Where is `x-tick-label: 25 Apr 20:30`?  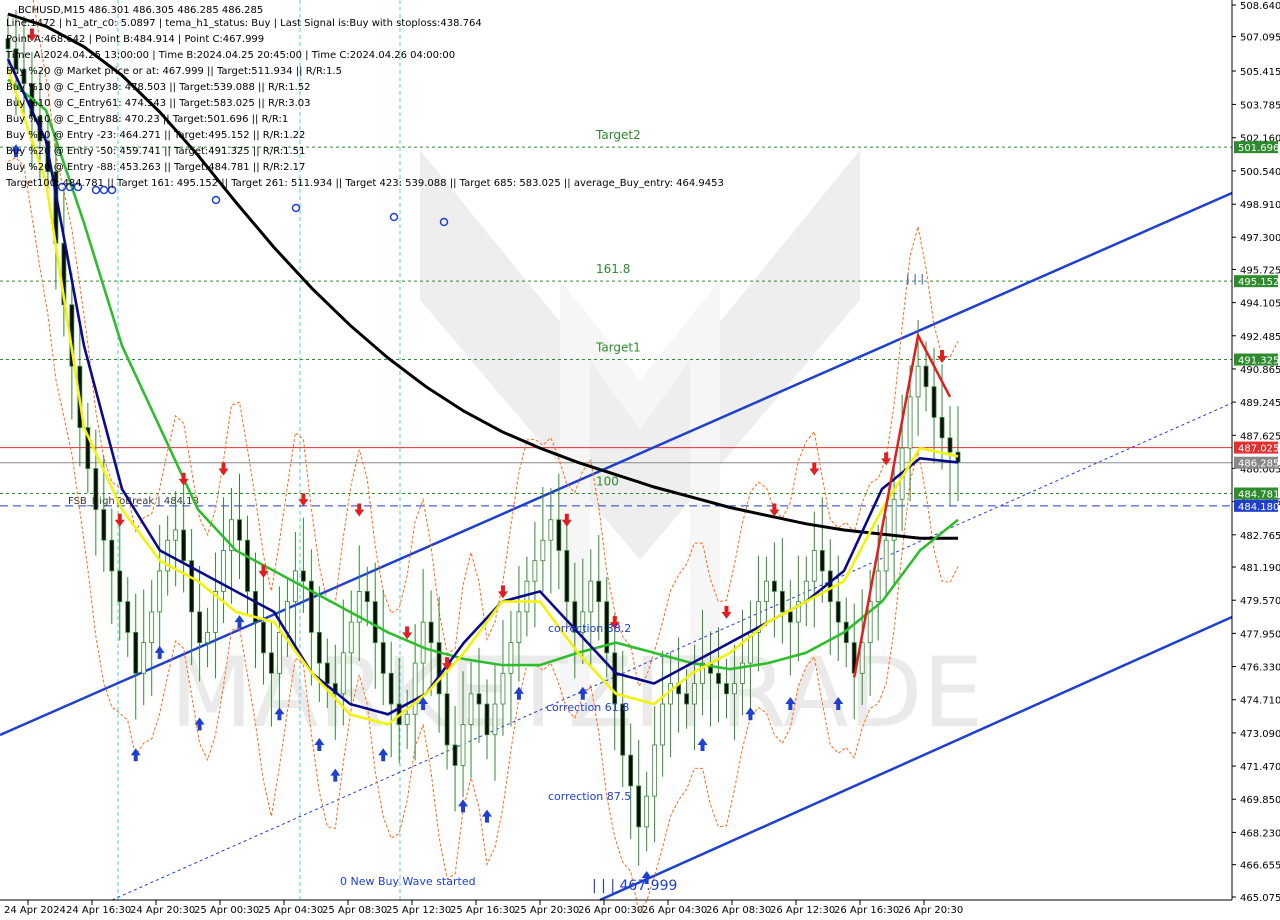 x-tick-label: 25 Apr 20:30 is located at coordinates (546, 910).